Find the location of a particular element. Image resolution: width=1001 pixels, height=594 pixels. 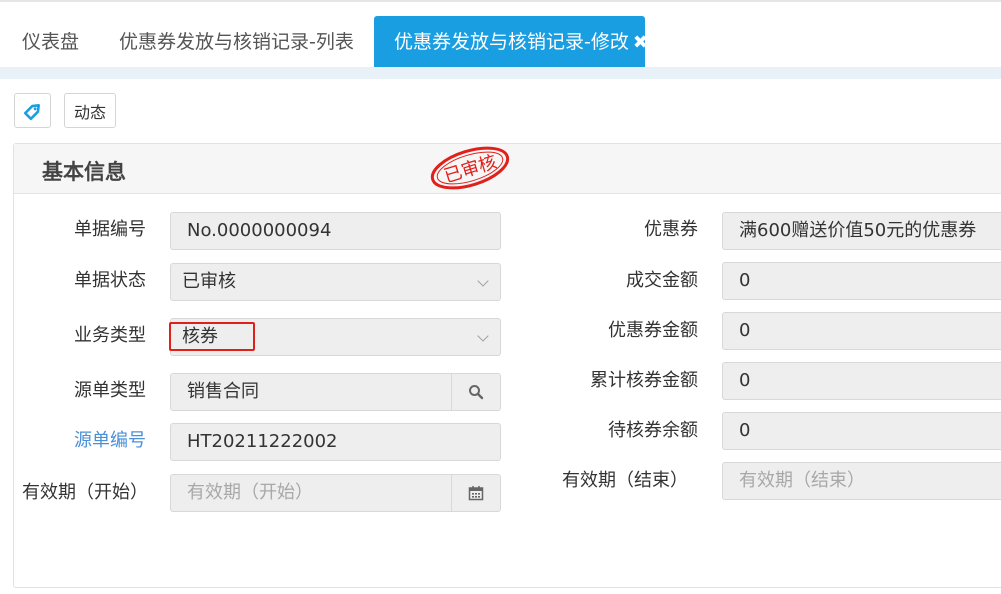

source-type-label: 源单类型 is located at coordinates (110, 390).